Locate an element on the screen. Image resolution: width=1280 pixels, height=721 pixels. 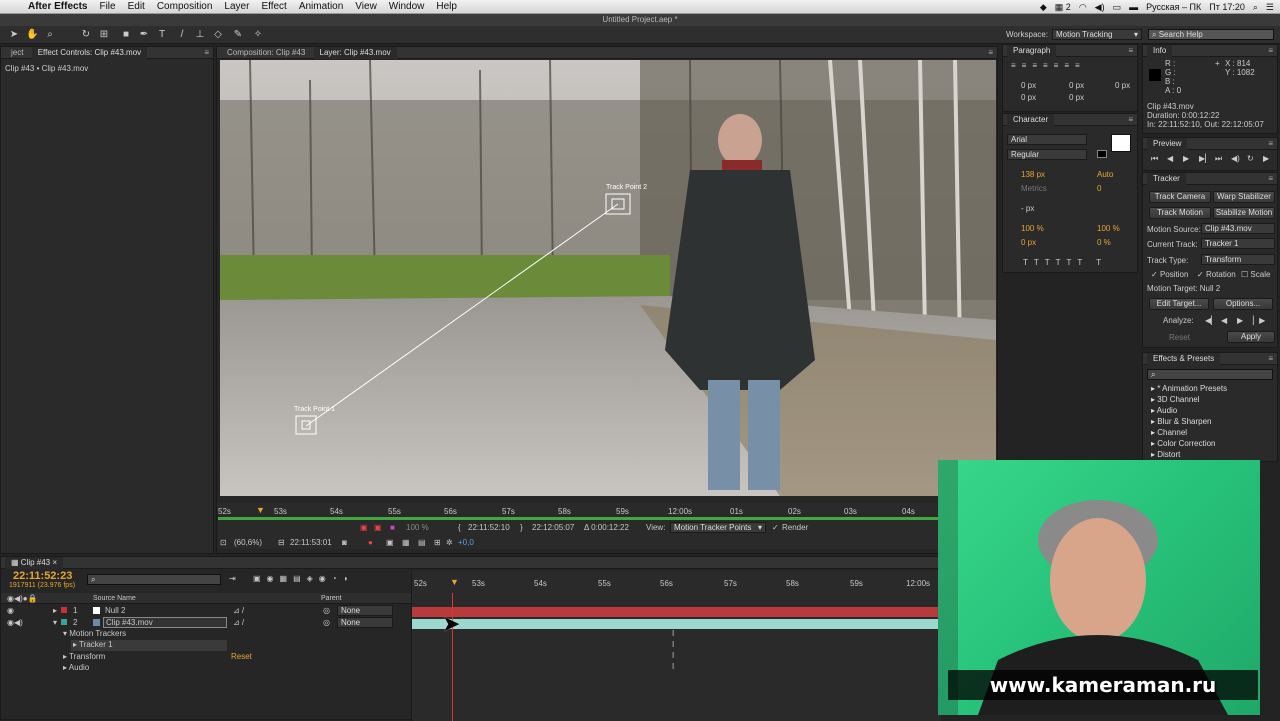
track-camera-button: Track Camera is located at coordinates (1180, 197).